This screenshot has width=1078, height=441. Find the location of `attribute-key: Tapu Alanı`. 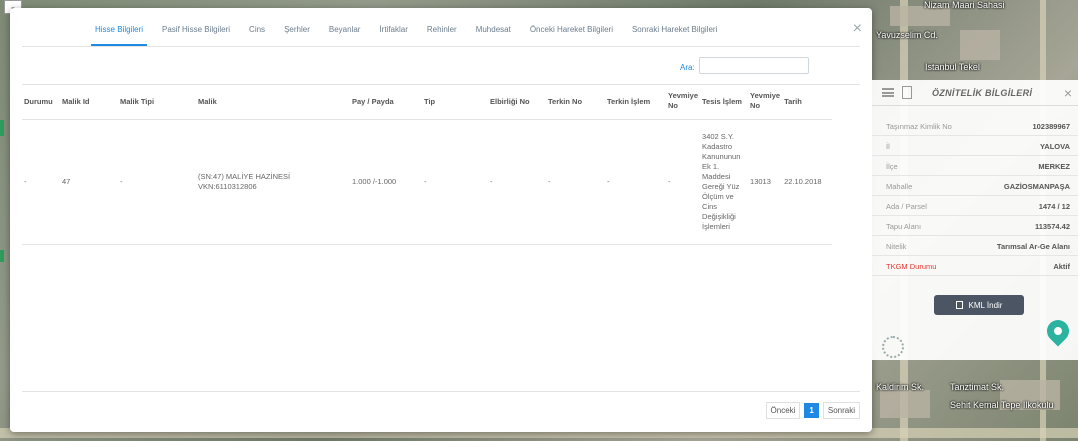

attribute-key: Tapu Alanı is located at coordinates (904, 226).